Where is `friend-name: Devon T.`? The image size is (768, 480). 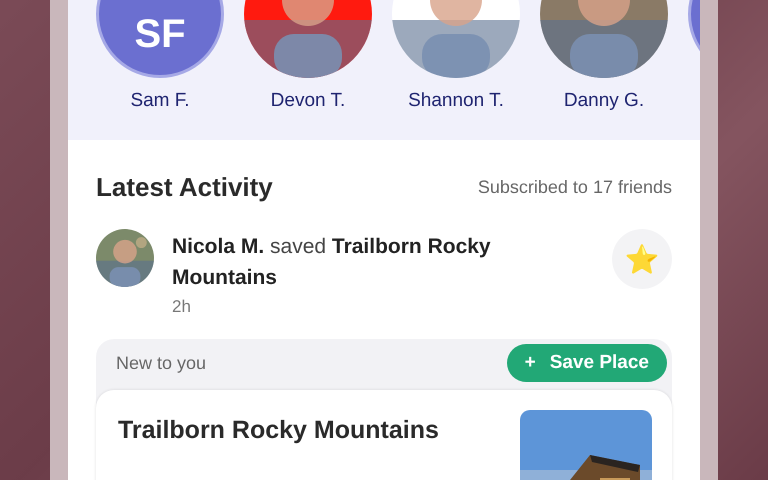
friend-name: Devon T. is located at coordinates (308, 101).